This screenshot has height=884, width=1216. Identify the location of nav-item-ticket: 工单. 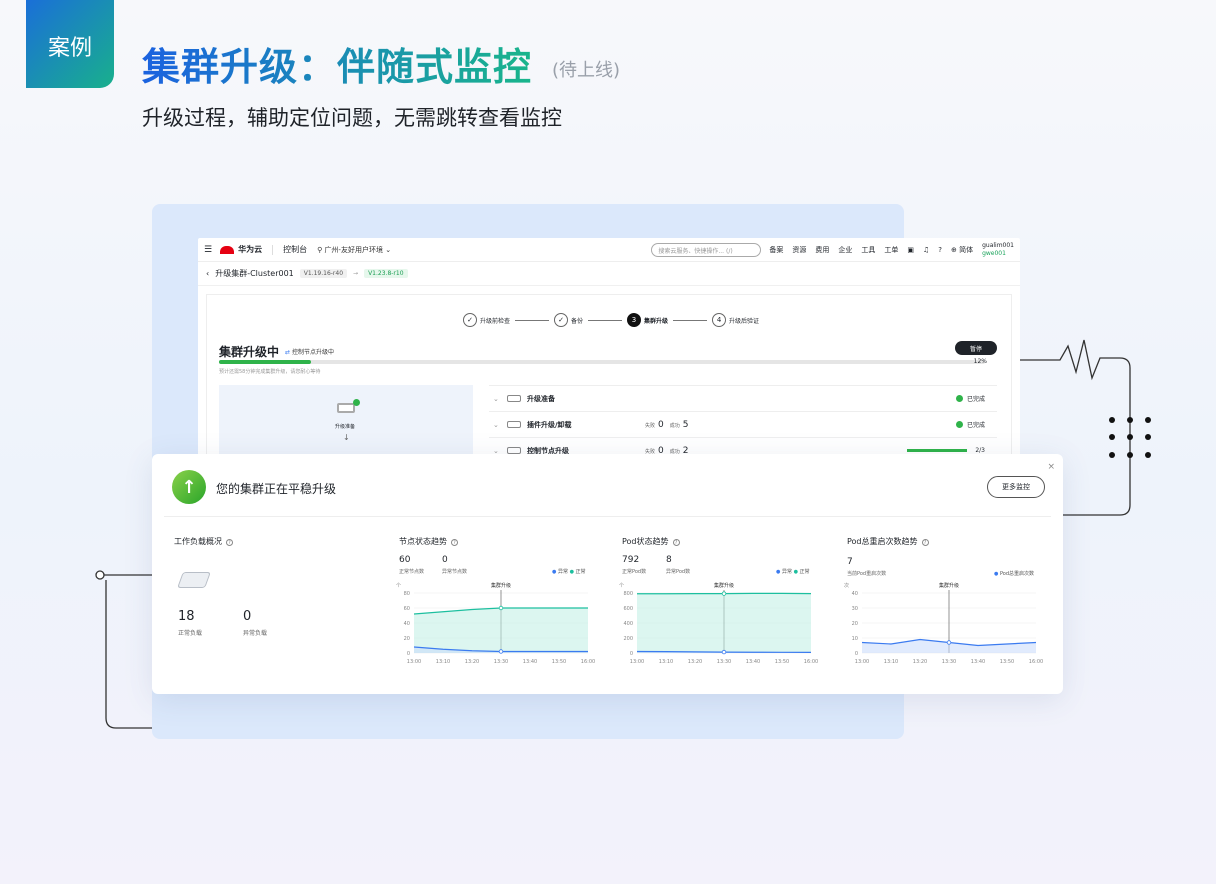
(891, 250).